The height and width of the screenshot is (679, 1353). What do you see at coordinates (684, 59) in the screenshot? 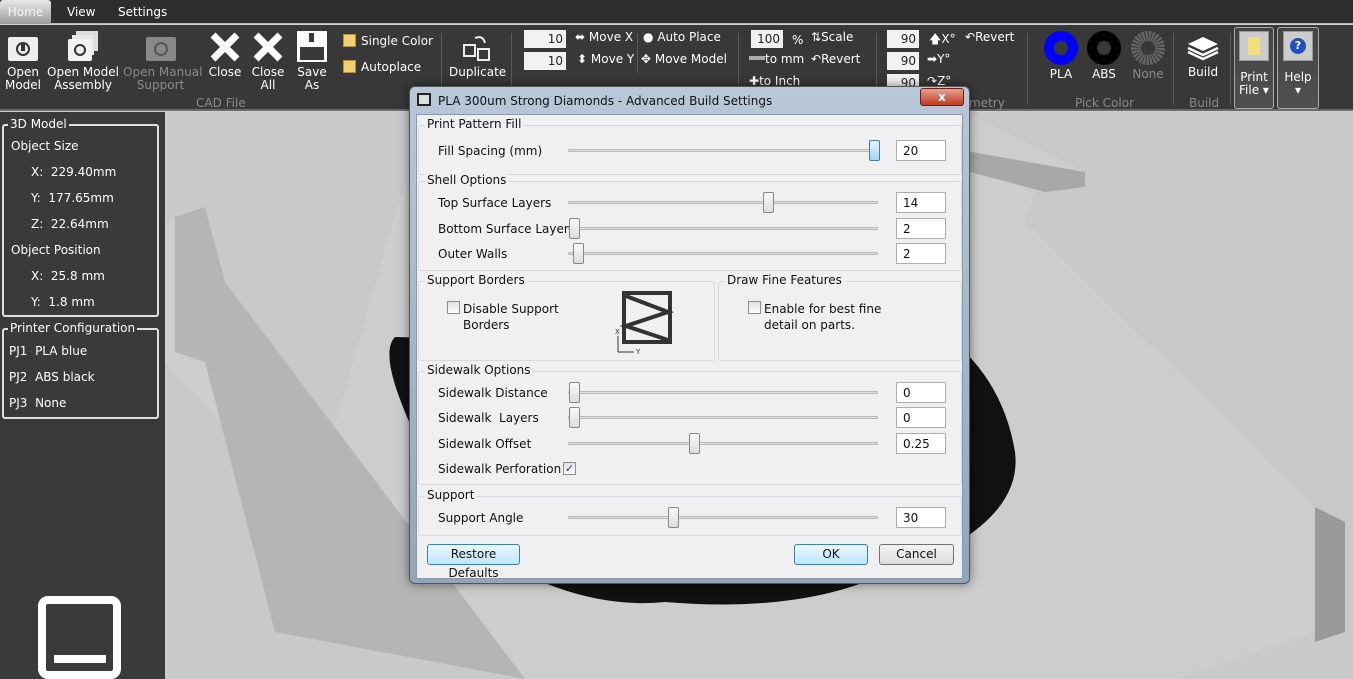
I see `move-model-button: ✥ Move Model` at bounding box center [684, 59].